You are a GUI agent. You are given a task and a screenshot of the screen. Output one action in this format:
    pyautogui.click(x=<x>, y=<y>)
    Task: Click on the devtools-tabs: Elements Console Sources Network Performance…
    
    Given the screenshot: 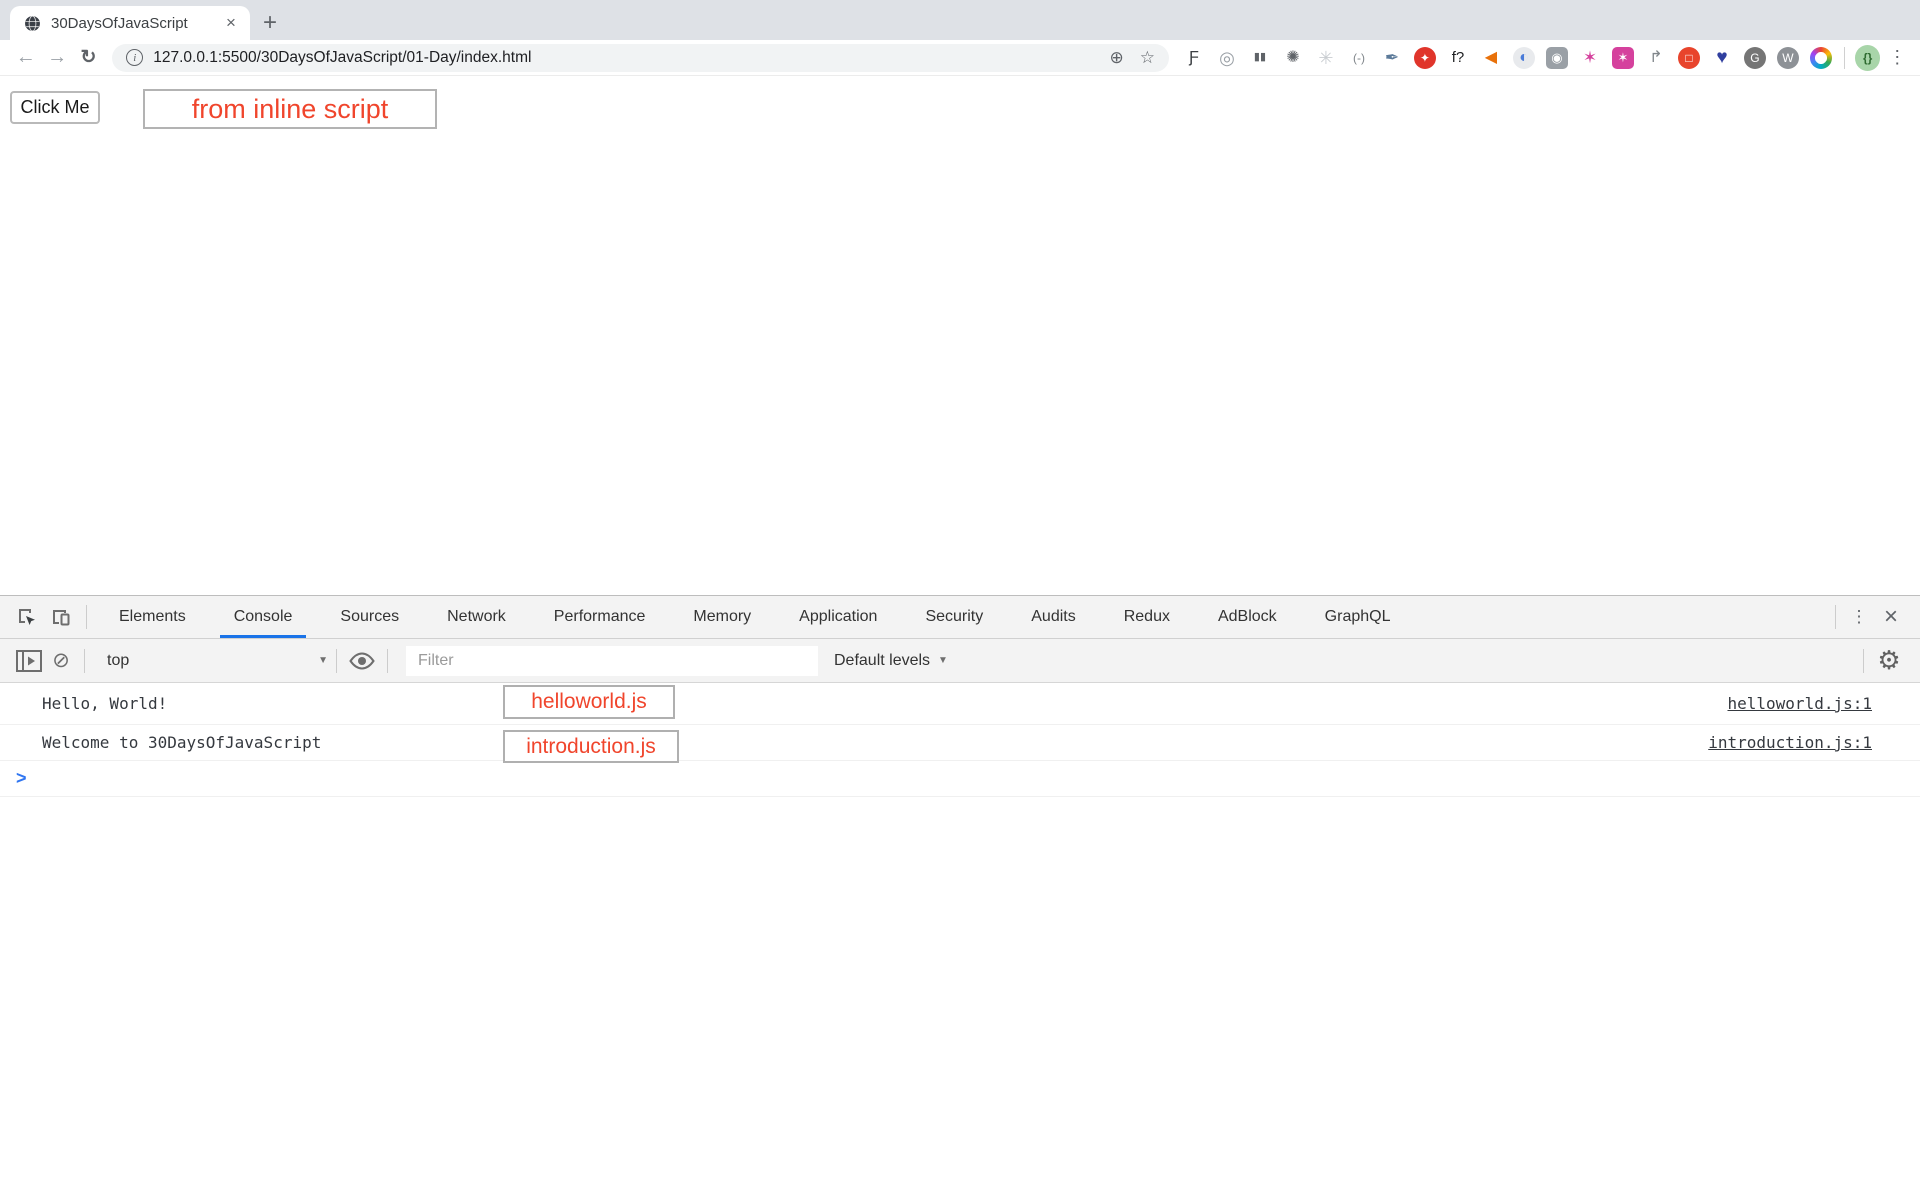 What is the action you would take?
    pyautogui.click(x=754, y=617)
    